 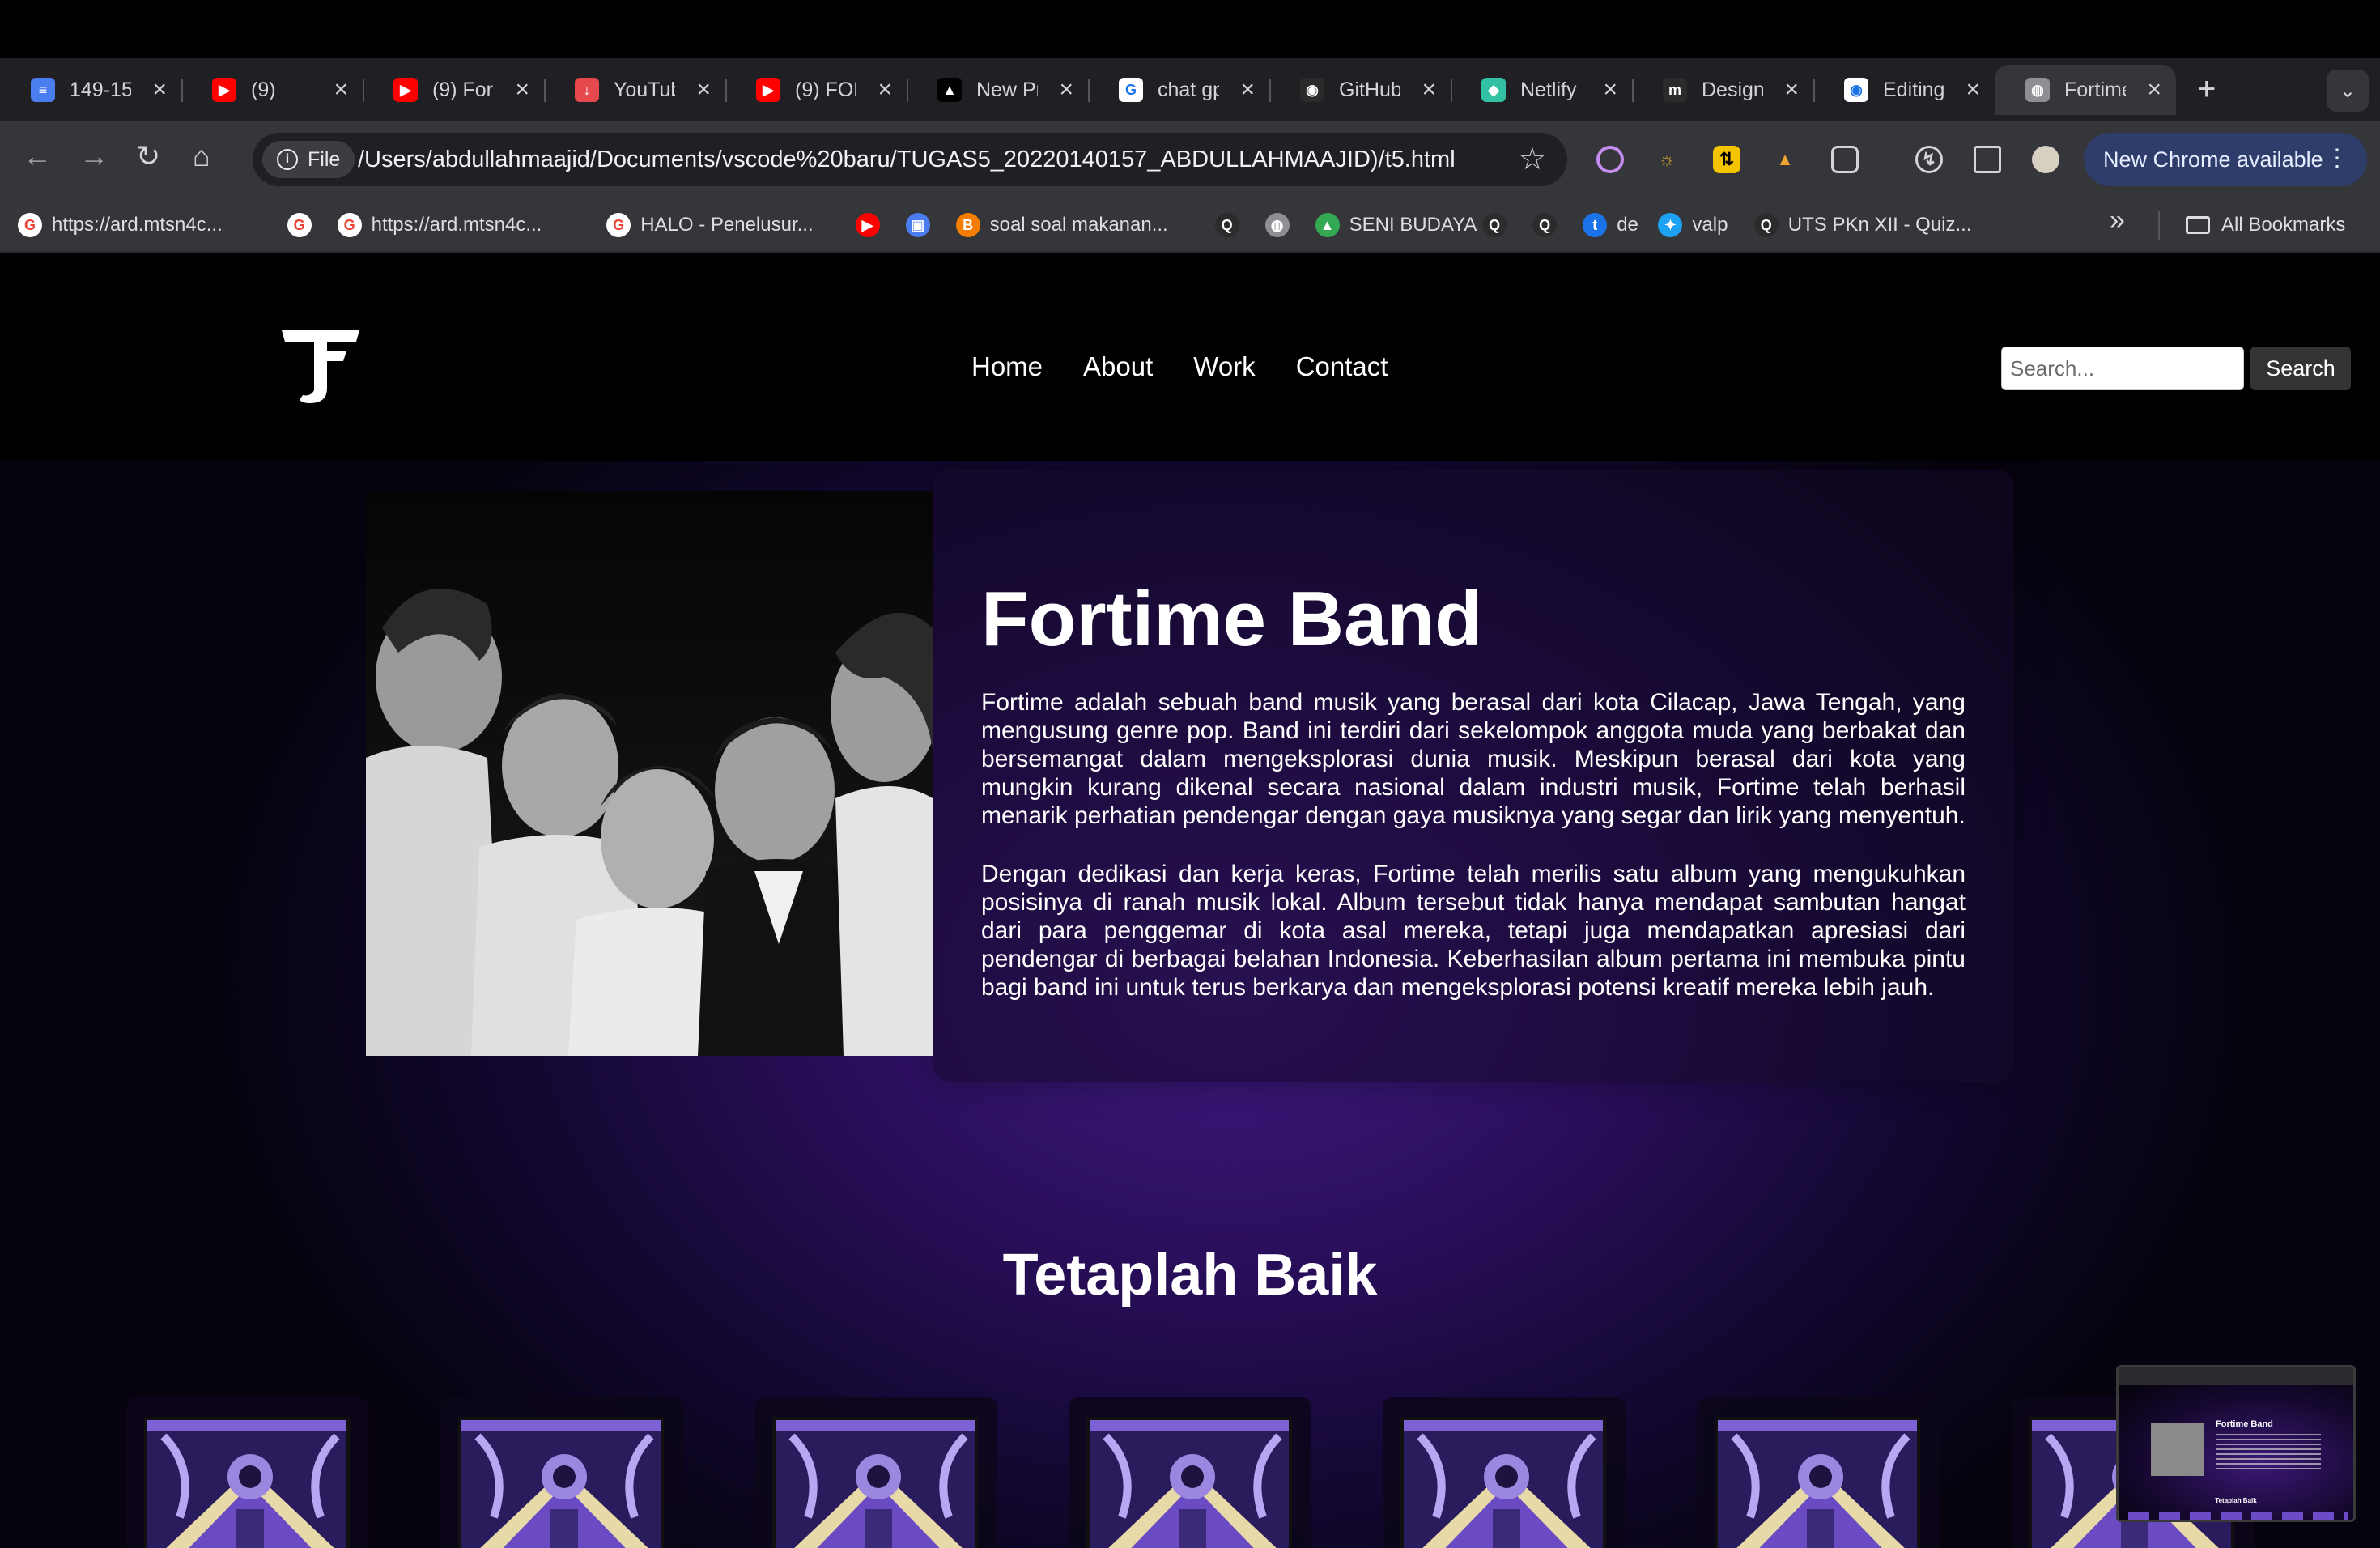 What do you see at coordinates (2236, 1443) in the screenshot?
I see `tab-preview-thumbnail: Fortime Band Tetaplah Baik` at bounding box center [2236, 1443].